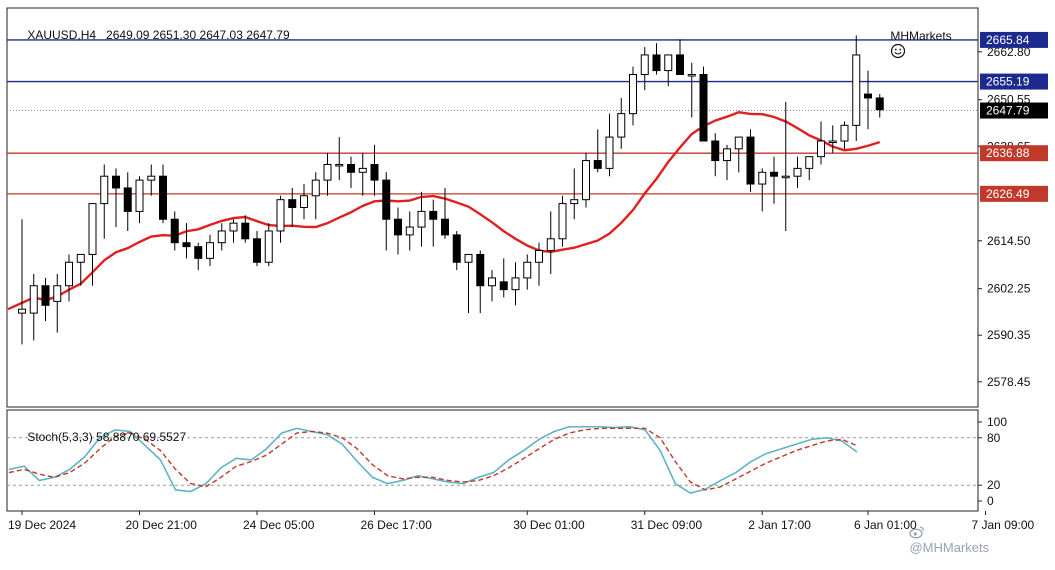  Describe the element at coordinates (162, 525) in the screenshot. I see `time-tick-label: 20 Dec 21:00` at that location.